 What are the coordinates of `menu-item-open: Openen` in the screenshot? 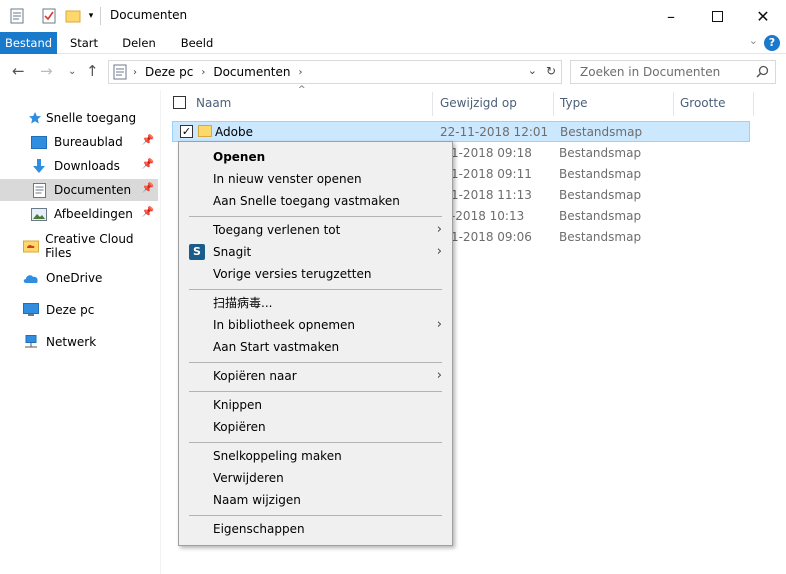 It's located at (315, 157).